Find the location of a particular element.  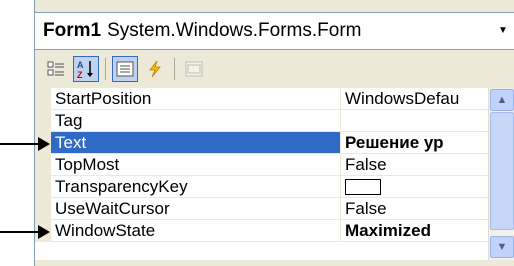

color-swatch is located at coordinates (363, 186).